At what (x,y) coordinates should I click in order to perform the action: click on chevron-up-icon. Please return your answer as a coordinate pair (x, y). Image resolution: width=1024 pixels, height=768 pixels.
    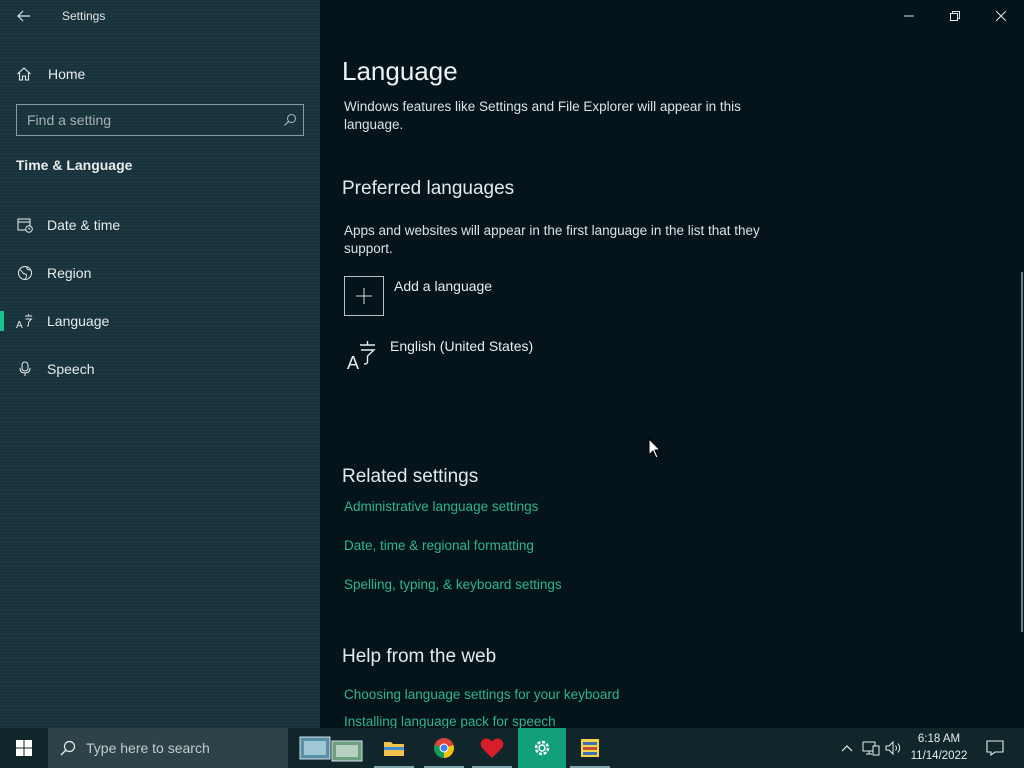
    Looking at the image, I should click on (847, 748).